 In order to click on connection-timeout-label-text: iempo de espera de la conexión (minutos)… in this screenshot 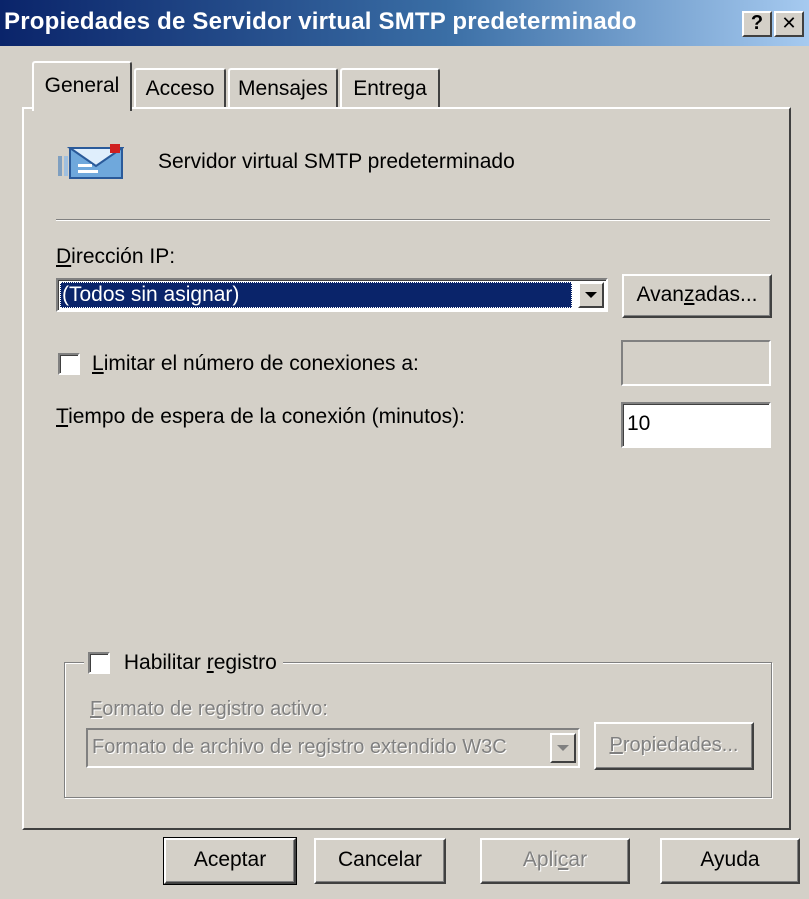, I will do `click(266, 416)`.